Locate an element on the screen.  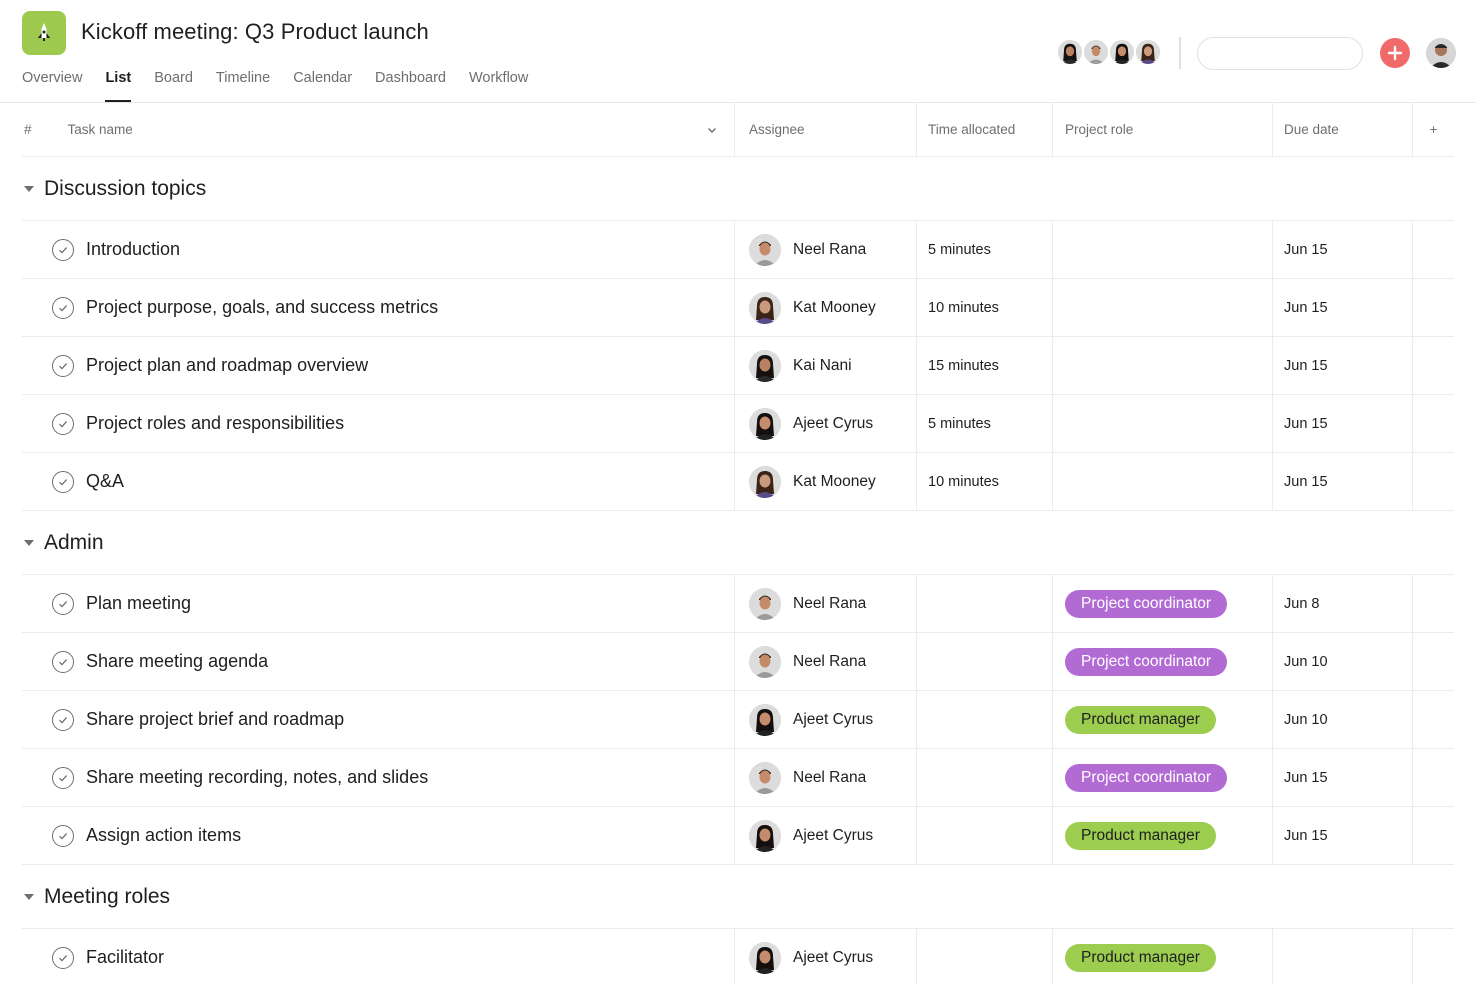
task-row: Facilitator Ajeet Cyrus Product manager is located at coordinates (738, 956).